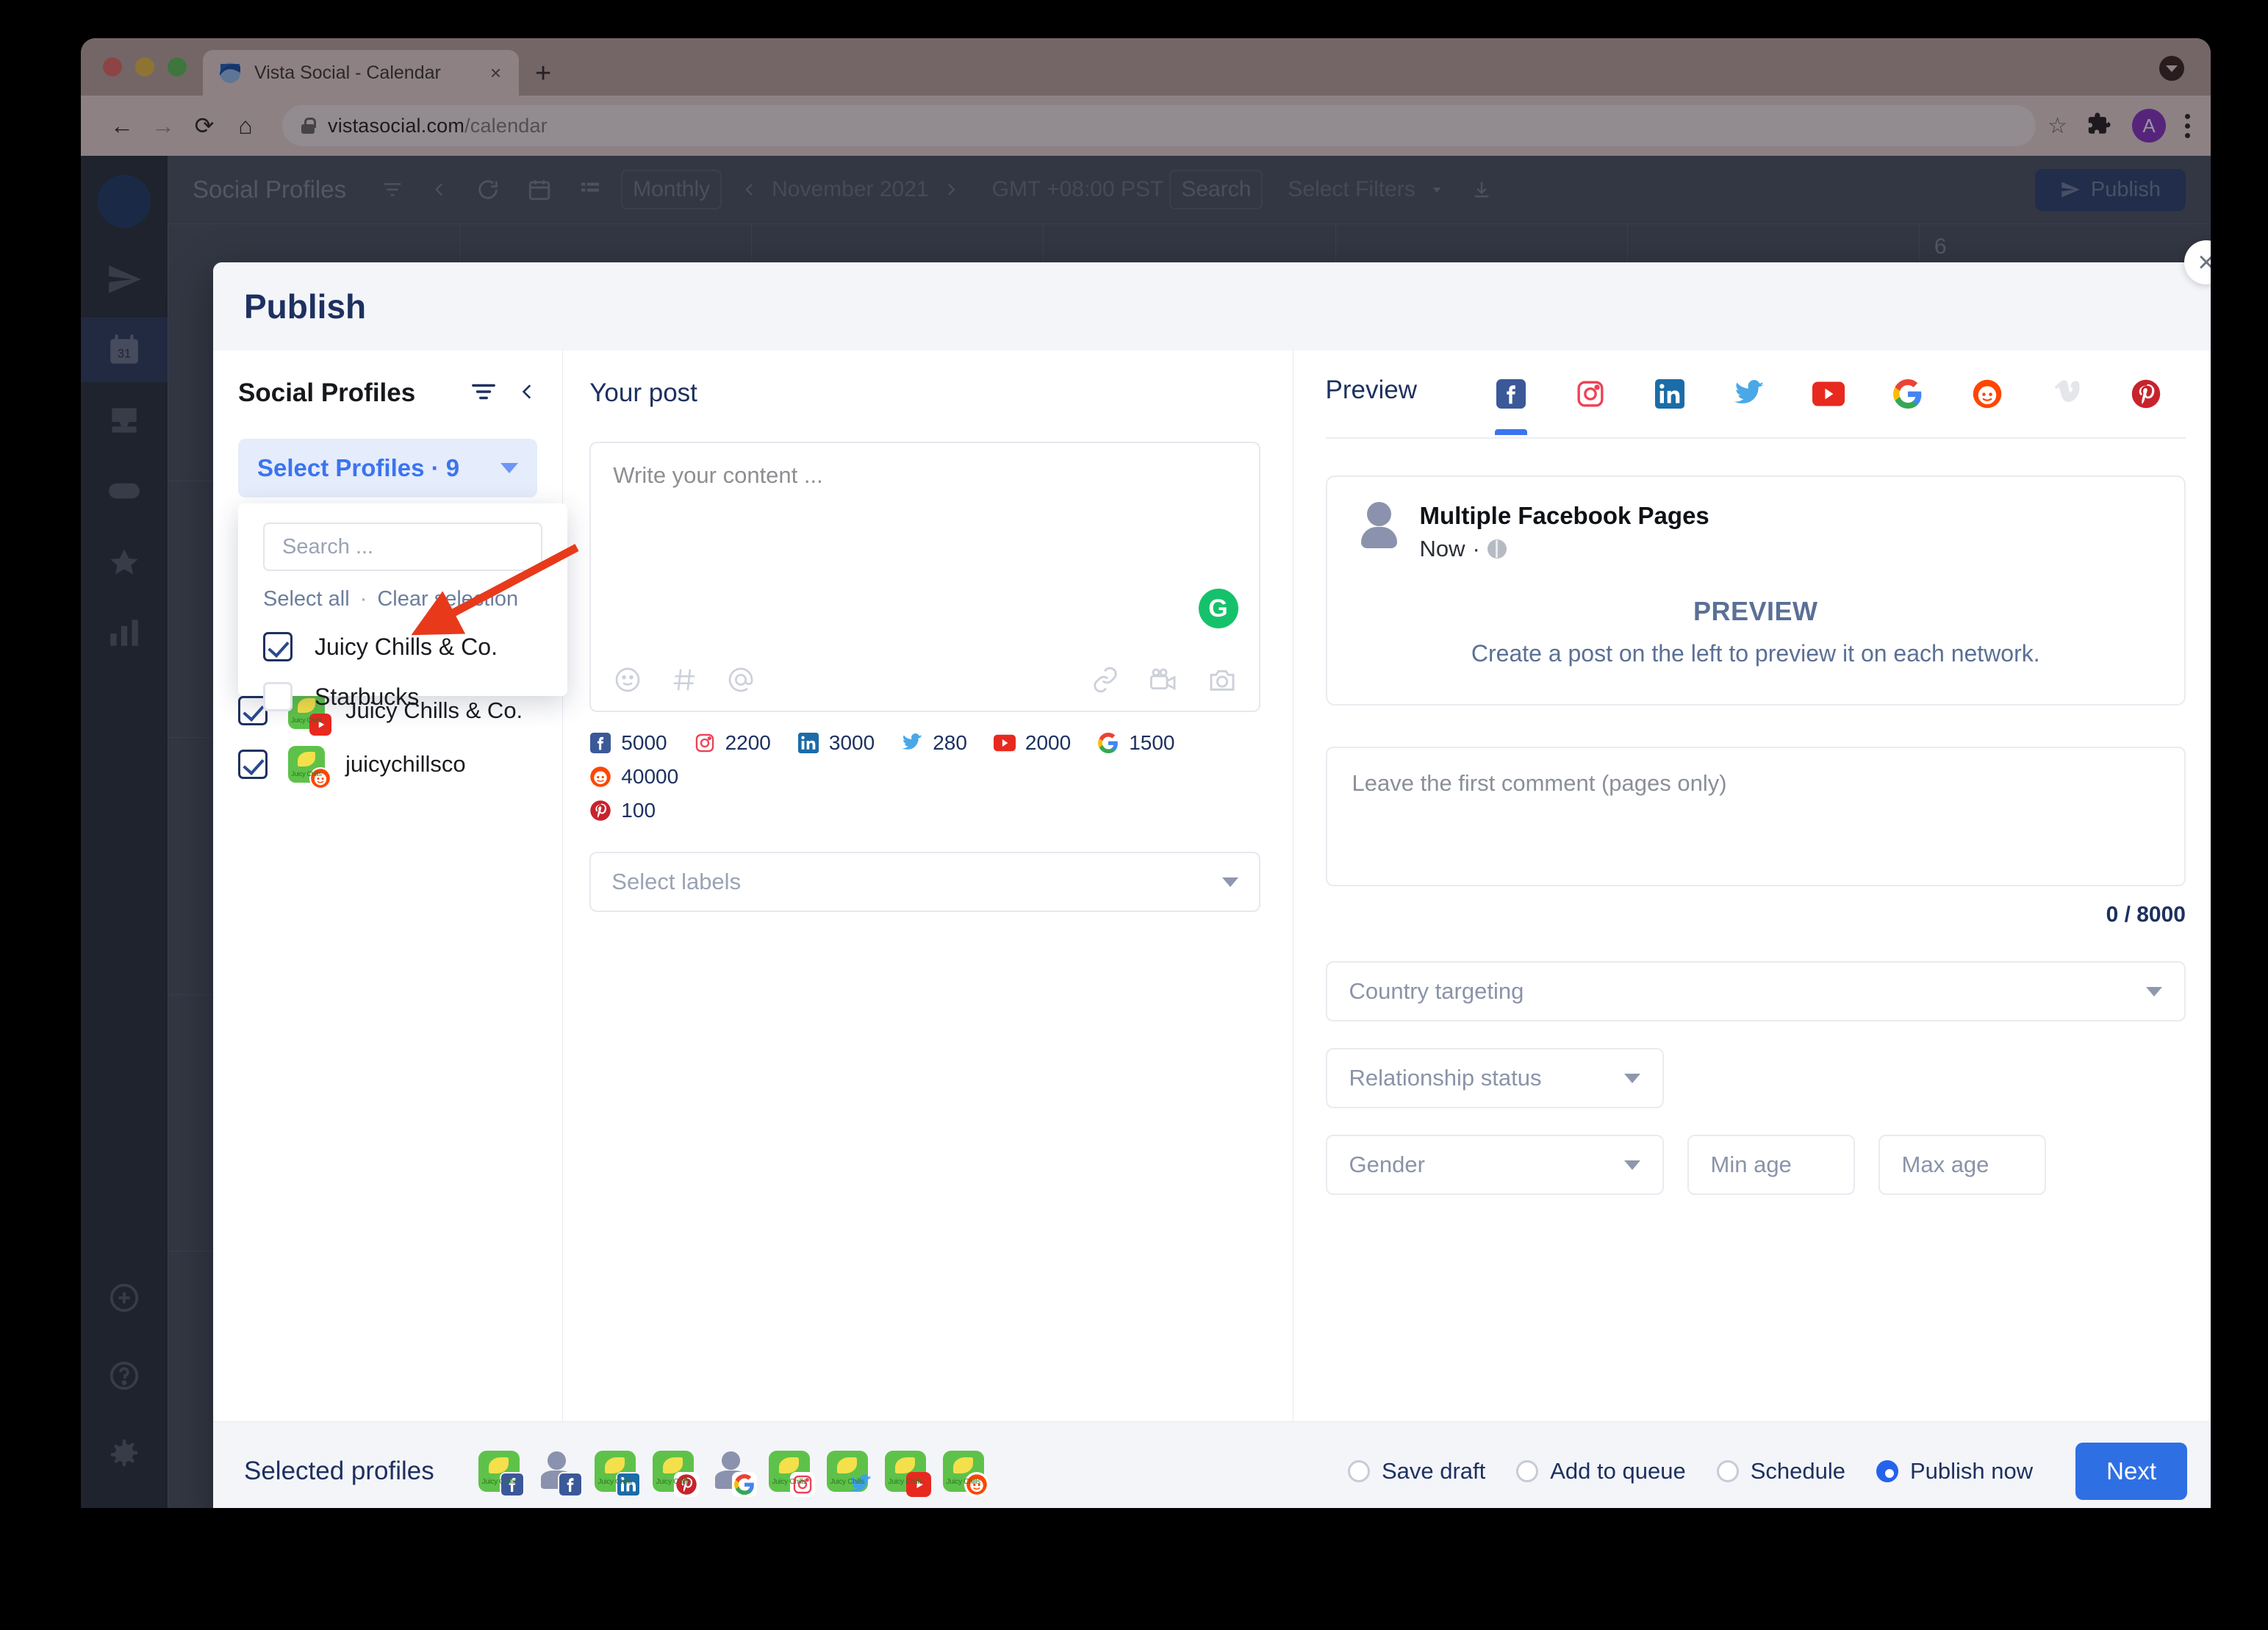 Image resolution: width=2268 pixels, height=1630 pixels. I want to click on tab-vimeo, so click(2066, 406).